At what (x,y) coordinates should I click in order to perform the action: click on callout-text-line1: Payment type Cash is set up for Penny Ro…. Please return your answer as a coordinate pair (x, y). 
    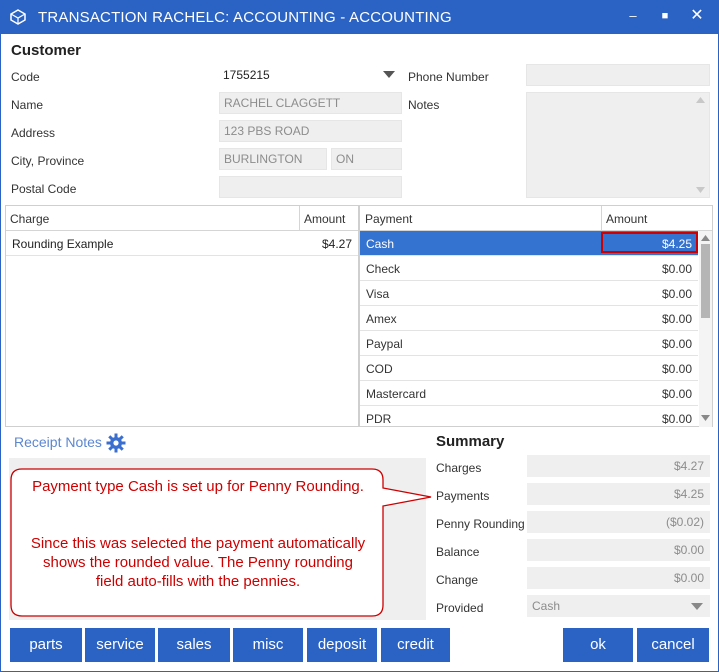
    Looking at the image, I should click on (198, 486).